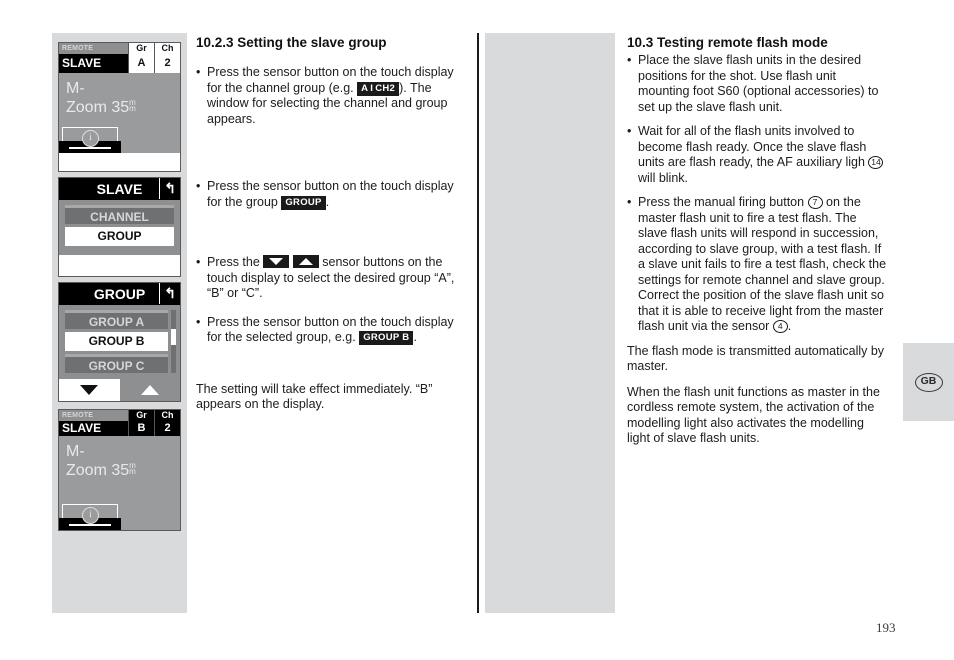  I want to click on section-heading-10-3: 10.3 Testing remote flash mode, so click(727, 42).